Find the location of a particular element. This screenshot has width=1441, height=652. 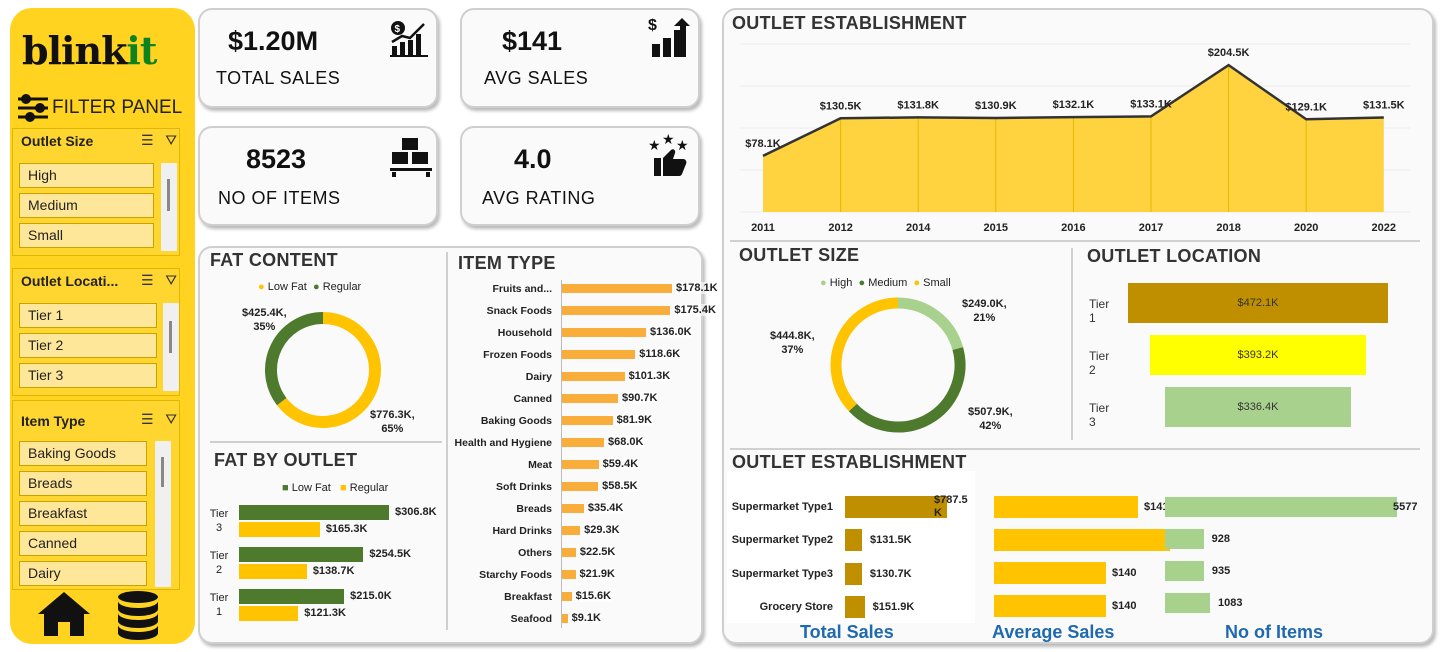

outlet-size-donut is located at coordinates (898, 365).